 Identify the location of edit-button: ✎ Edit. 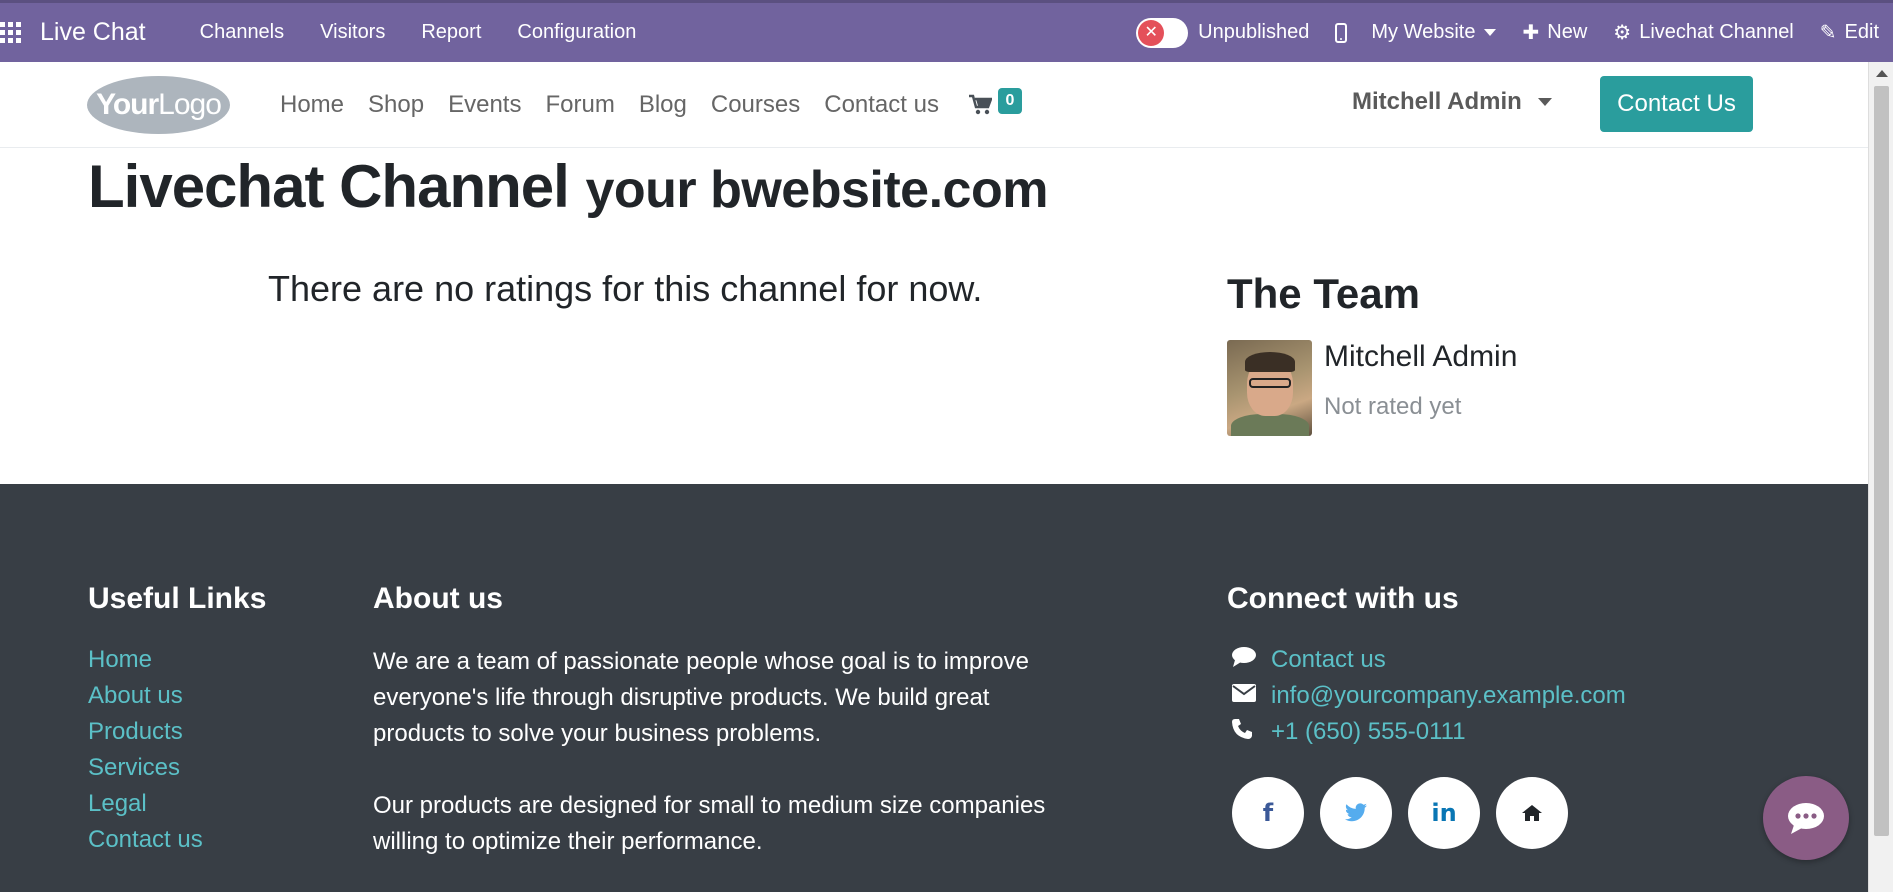
(1849, 32).